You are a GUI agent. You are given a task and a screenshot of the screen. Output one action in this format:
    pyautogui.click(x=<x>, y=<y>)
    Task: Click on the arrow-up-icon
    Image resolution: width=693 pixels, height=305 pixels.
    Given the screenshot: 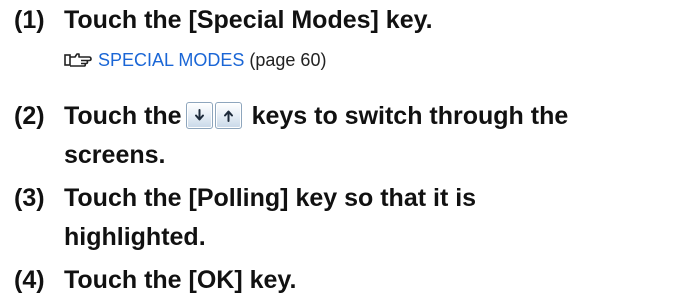 What is the action you would take?
    pyautogui.click(x=228, y=116)
    